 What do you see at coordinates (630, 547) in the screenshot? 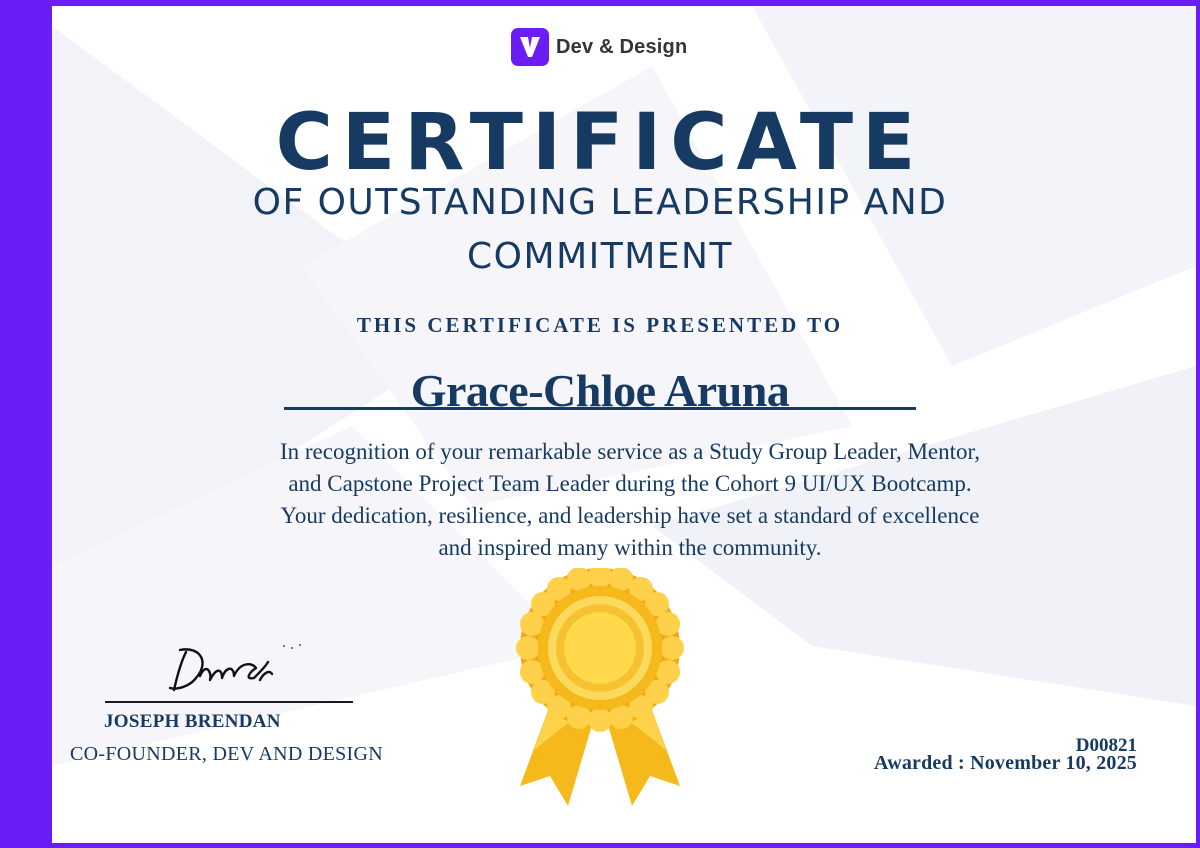
I see `recognition-line-4: and inspired many within the community.` at bounding box center [630, 547].